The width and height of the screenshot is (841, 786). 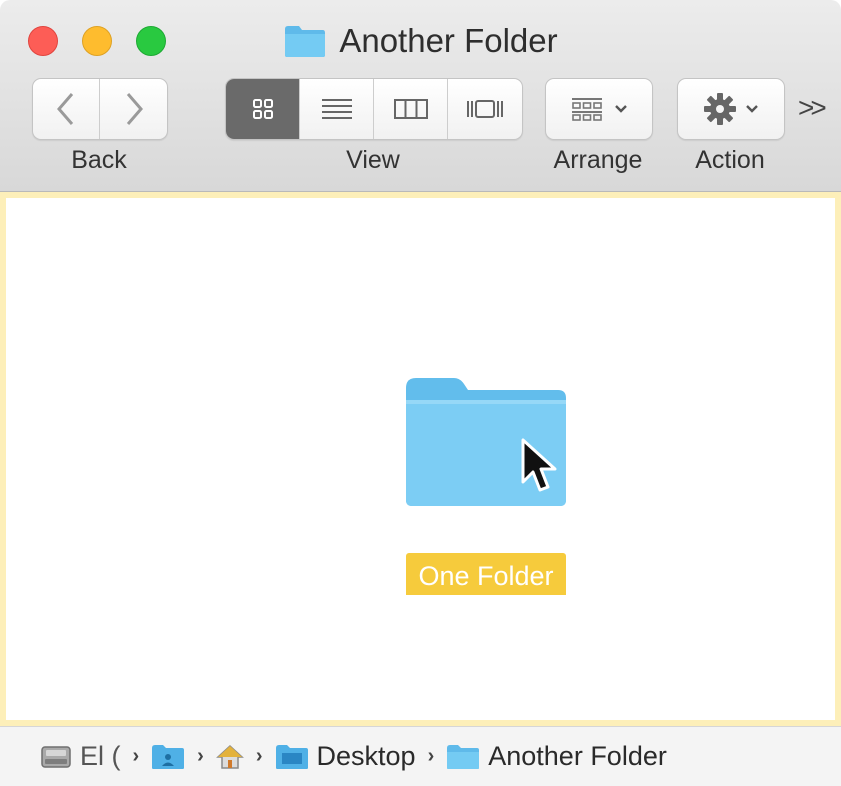 I want to click on path-crumb-desktop: Desktop, so click(x=345, y=756).